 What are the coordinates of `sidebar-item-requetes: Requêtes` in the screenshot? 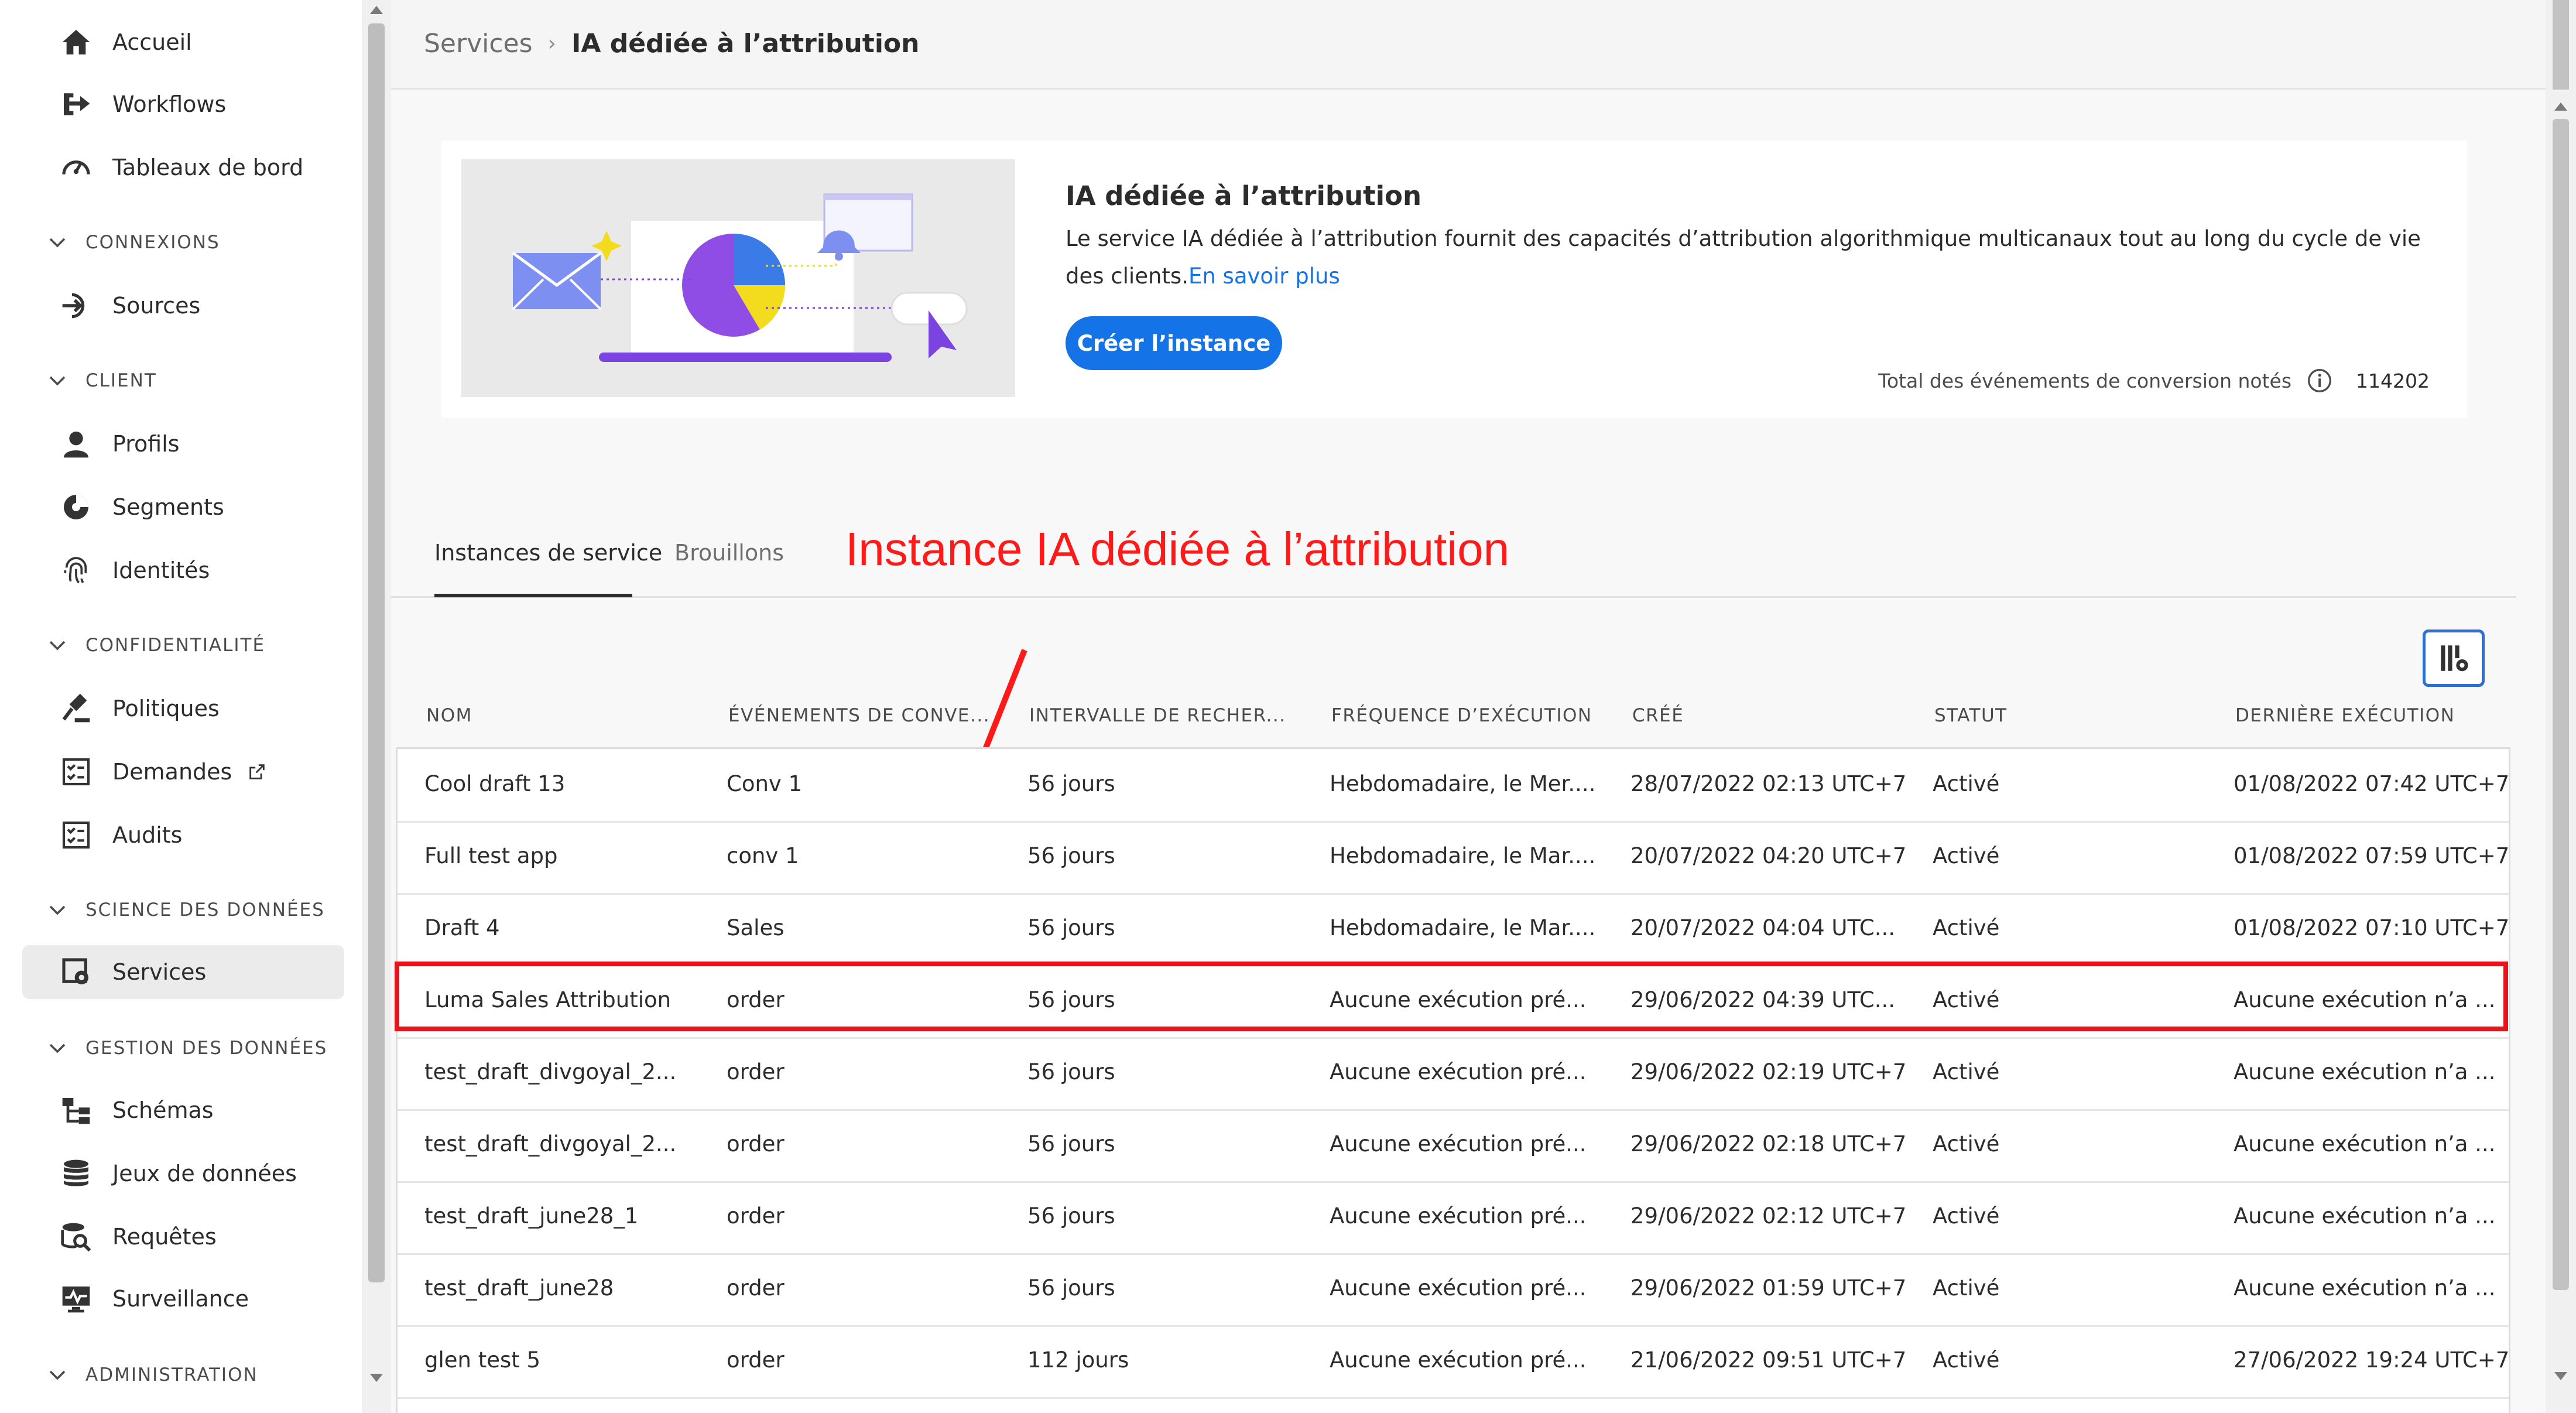 It's located at (183, 1237).